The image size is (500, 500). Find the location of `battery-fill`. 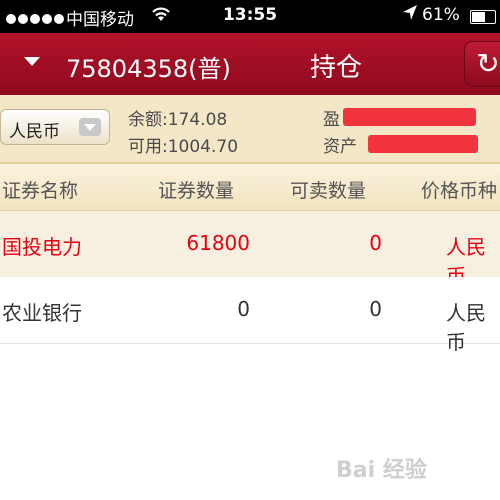

battery-fill is located at coordinates (479, 17).